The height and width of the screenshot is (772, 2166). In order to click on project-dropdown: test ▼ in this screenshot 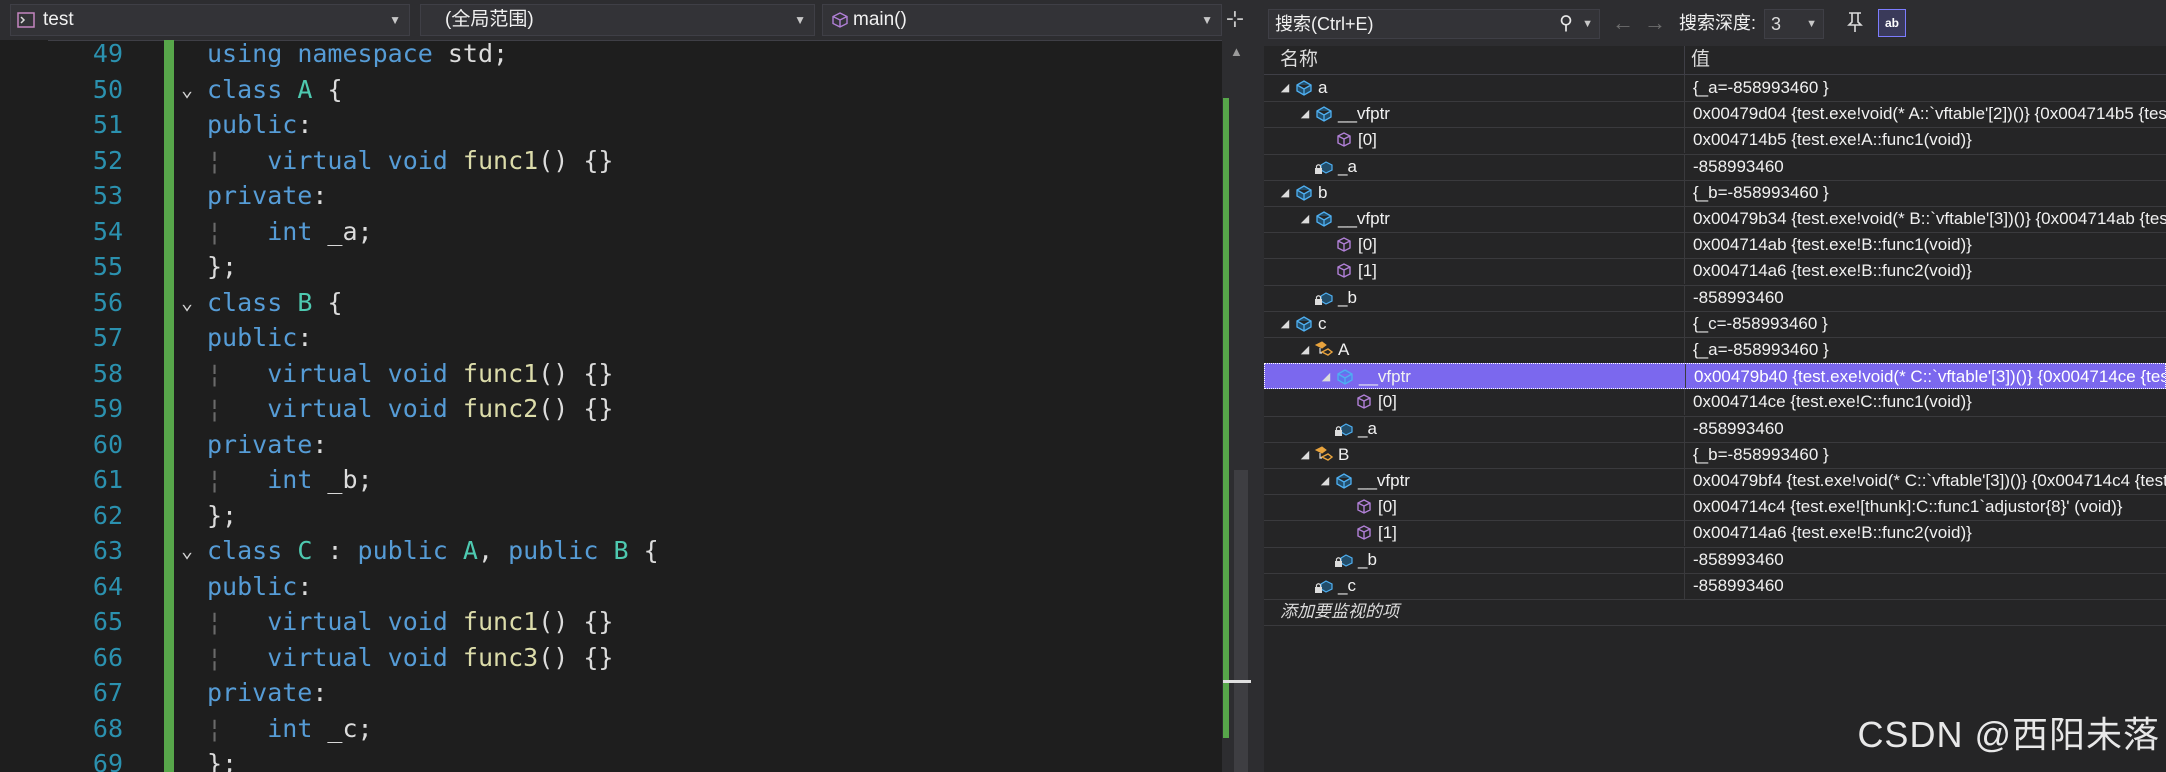, I will do `click(210, 20)`.